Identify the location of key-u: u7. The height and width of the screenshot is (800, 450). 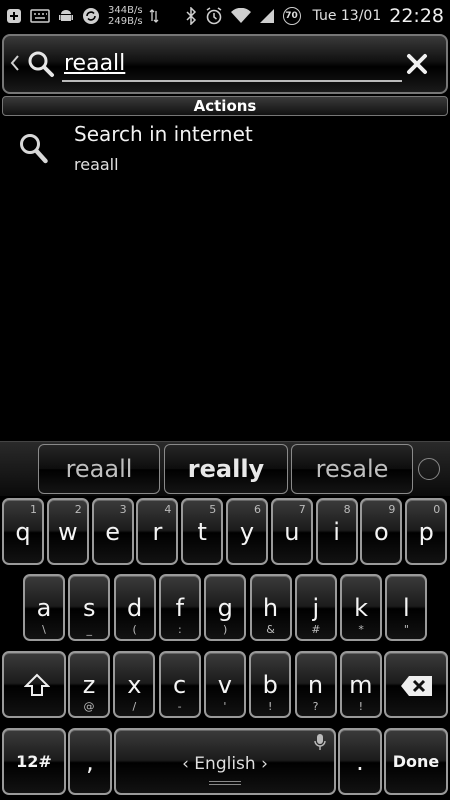
(291, 531).